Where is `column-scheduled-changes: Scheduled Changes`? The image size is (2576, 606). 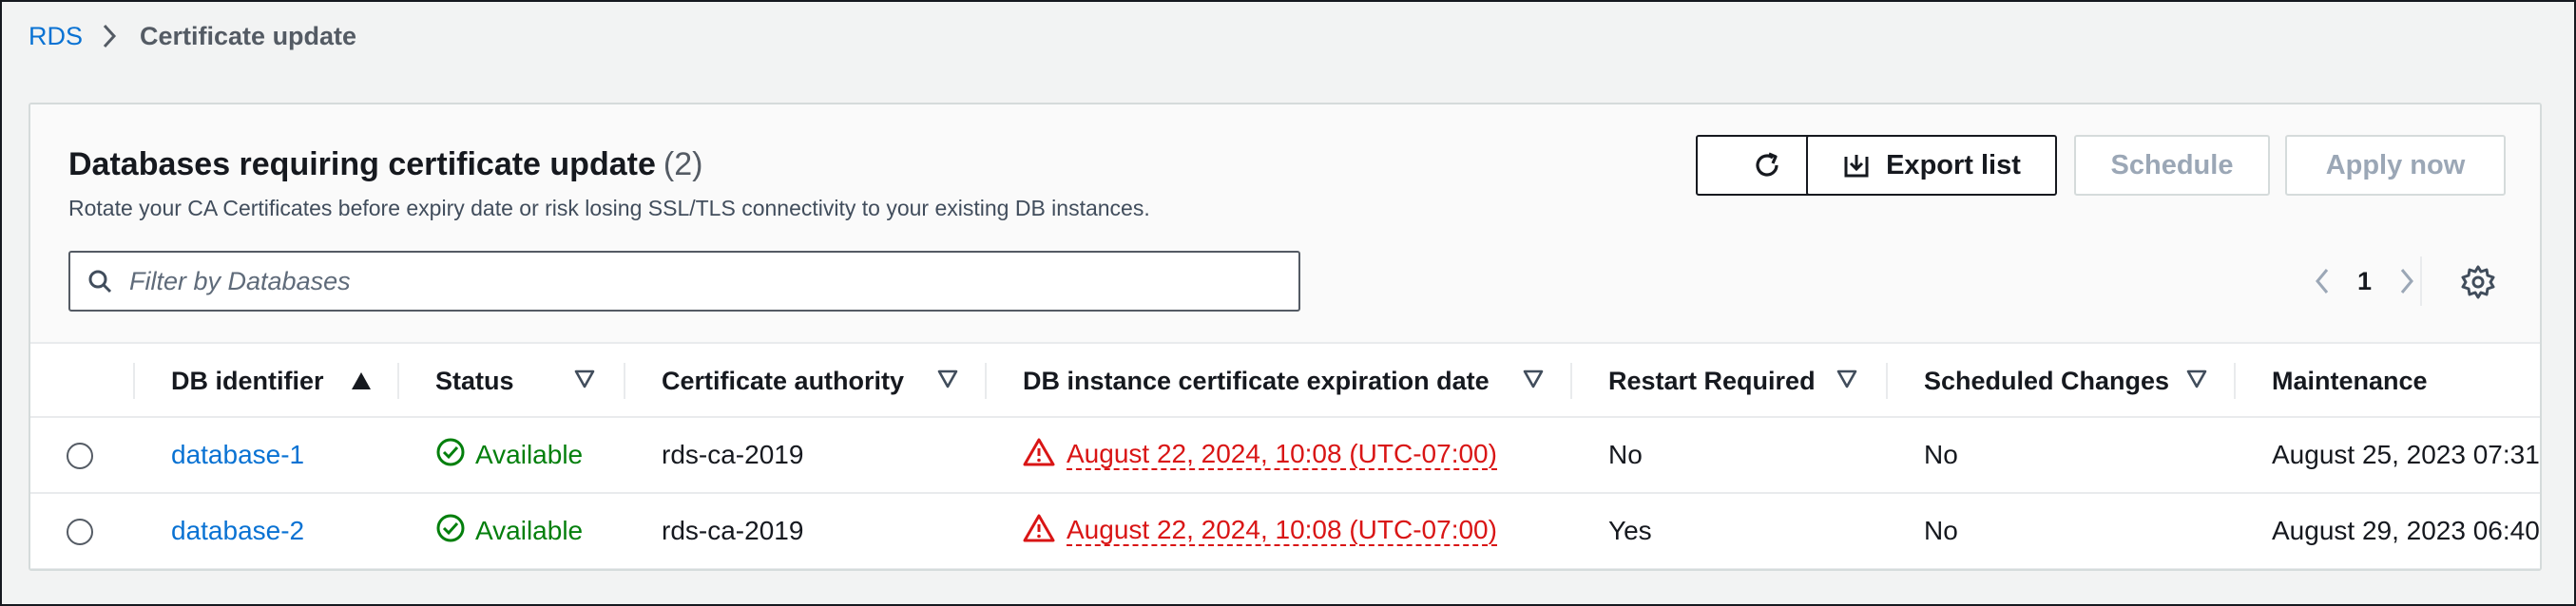
column-scheduled-changes: Scheduled Changes is located at coordinates (2046, 381).